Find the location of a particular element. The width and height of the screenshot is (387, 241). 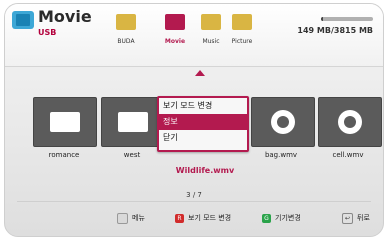

tab-label: Picture is located at coordinates (242, 41).